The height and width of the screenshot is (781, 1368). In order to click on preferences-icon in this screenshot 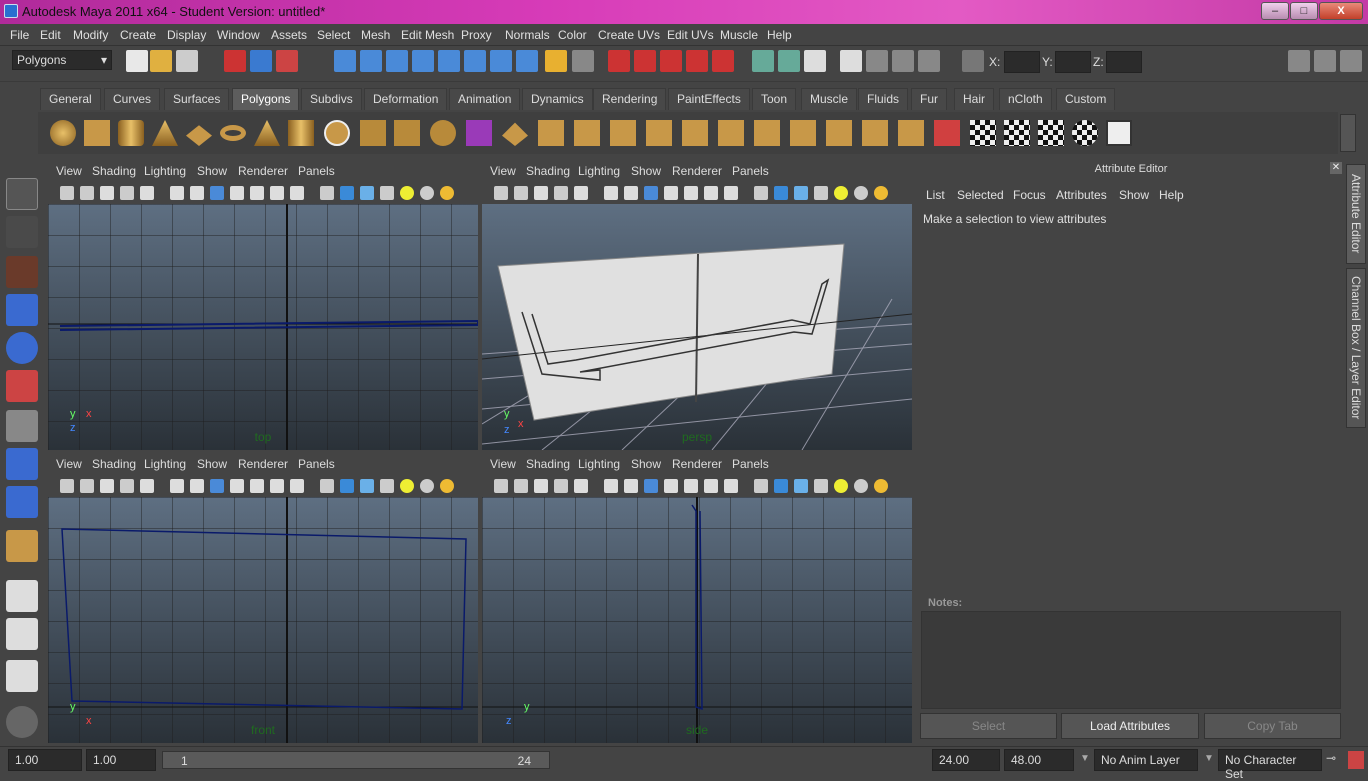, I will do `click(1356, 760)`.